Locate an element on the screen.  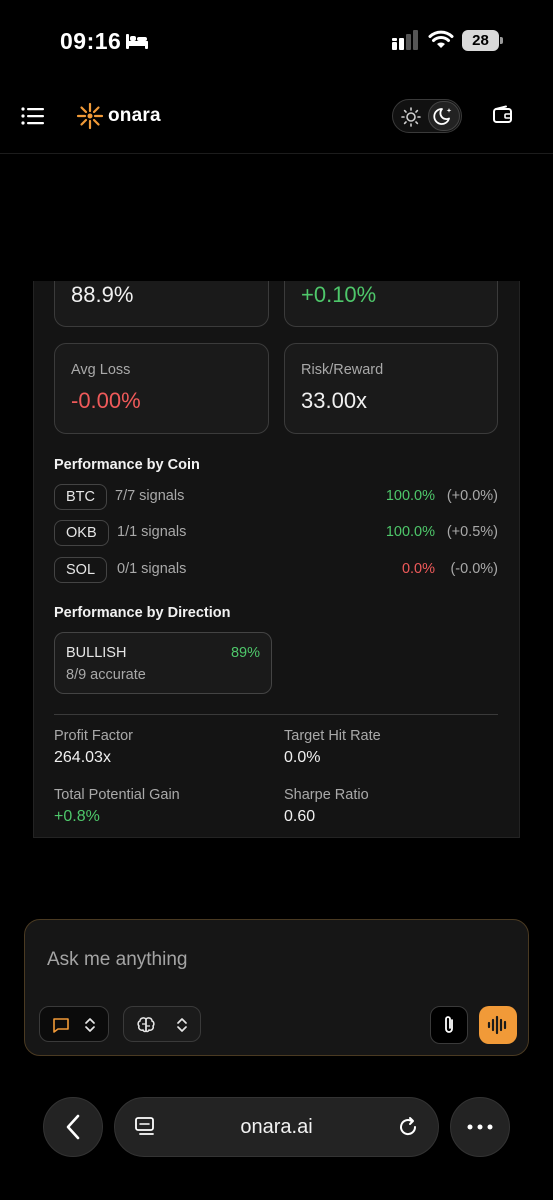
coin-badge: OKB is located at coordinates (81, 533).